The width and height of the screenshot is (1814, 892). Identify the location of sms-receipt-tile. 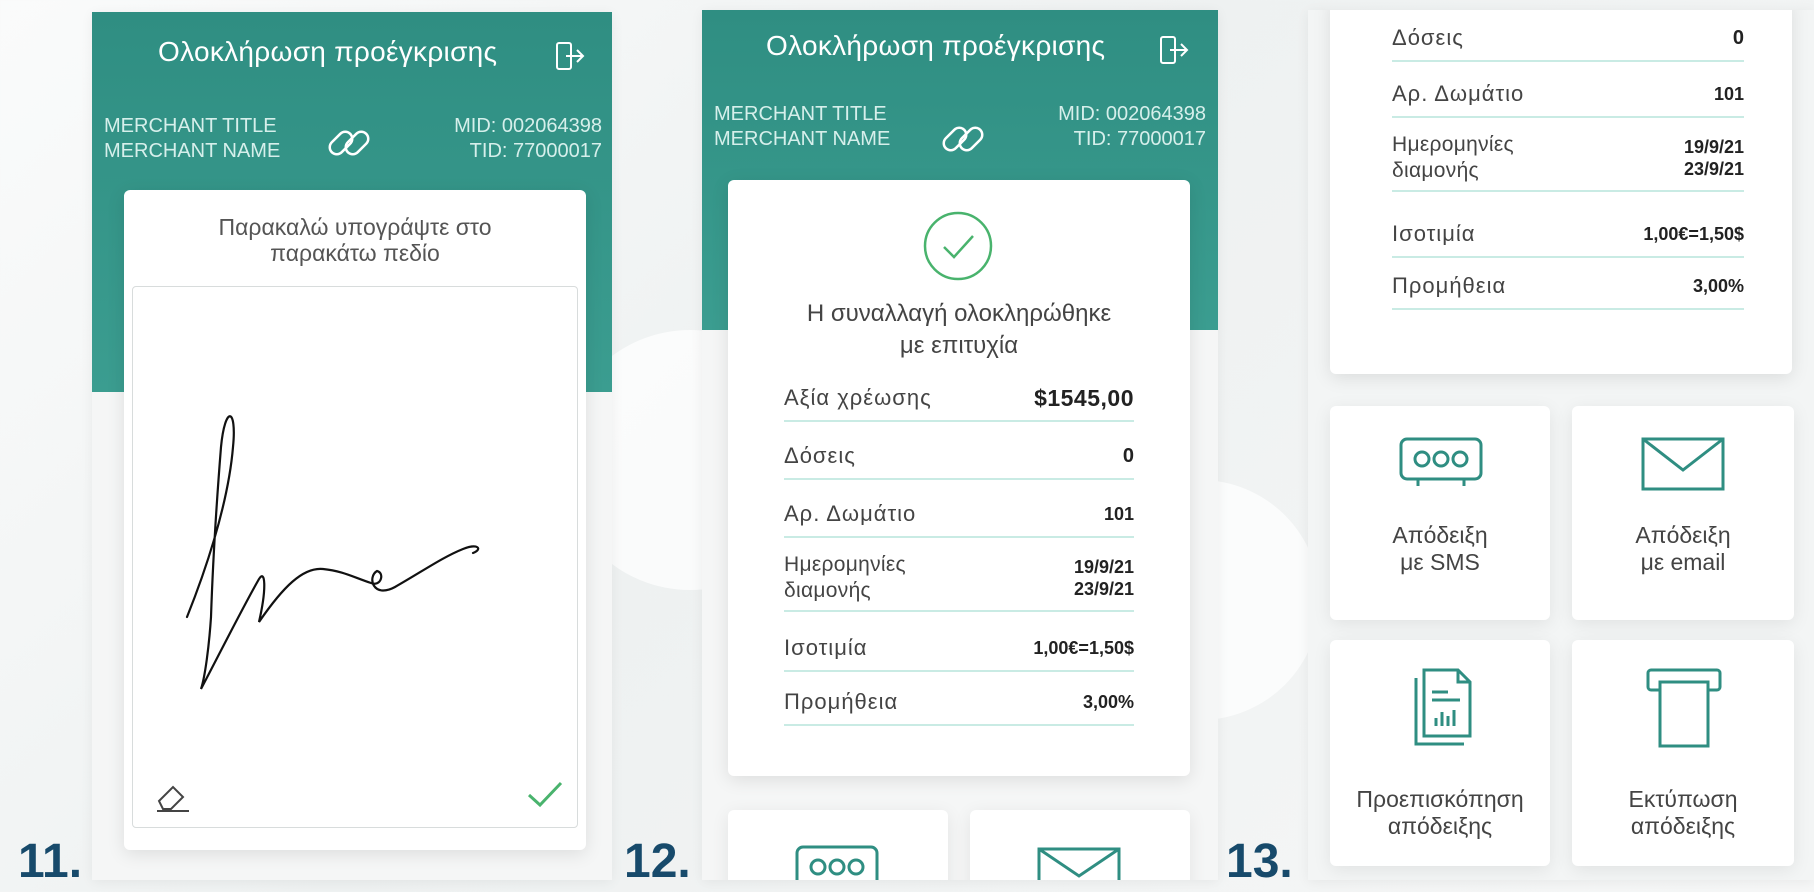
(838, 845).